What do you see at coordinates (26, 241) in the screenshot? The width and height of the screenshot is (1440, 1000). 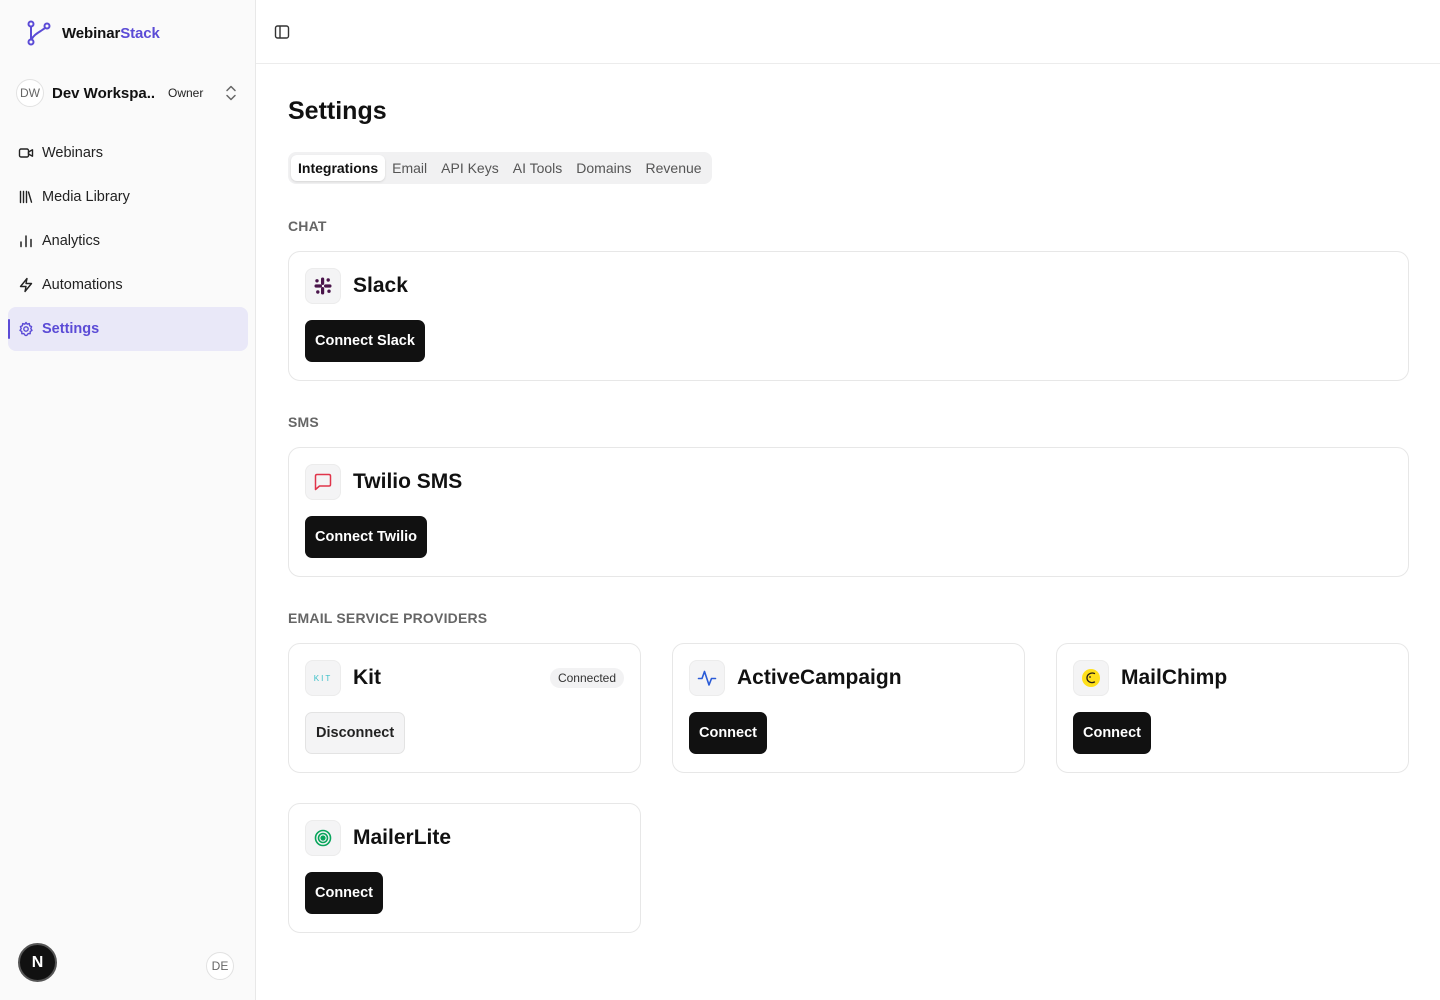 I see `bar-chart-icon` at bounding box center [26, 241].